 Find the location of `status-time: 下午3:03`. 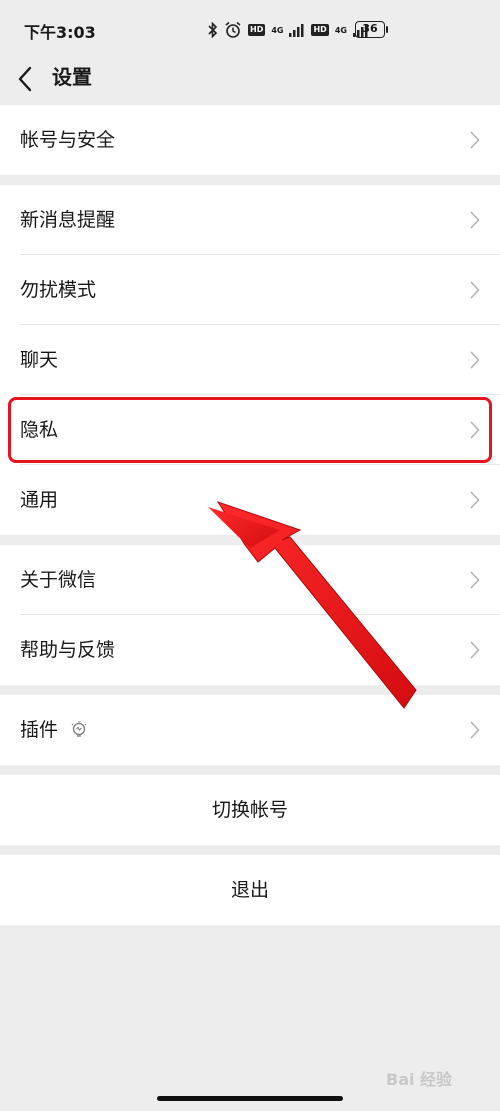

status-time: 下午3:03 is located at coordinates (60, 32).